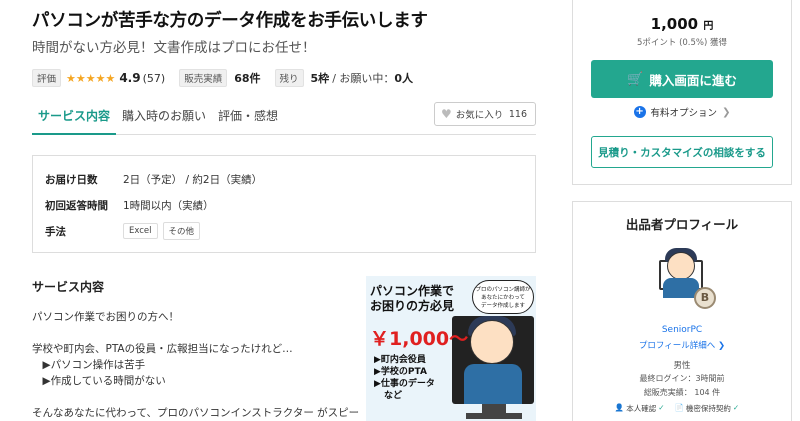 This screenshot has height=421, width=800. I want to click on tab-service-content: サービス内容, so click(74, 119).